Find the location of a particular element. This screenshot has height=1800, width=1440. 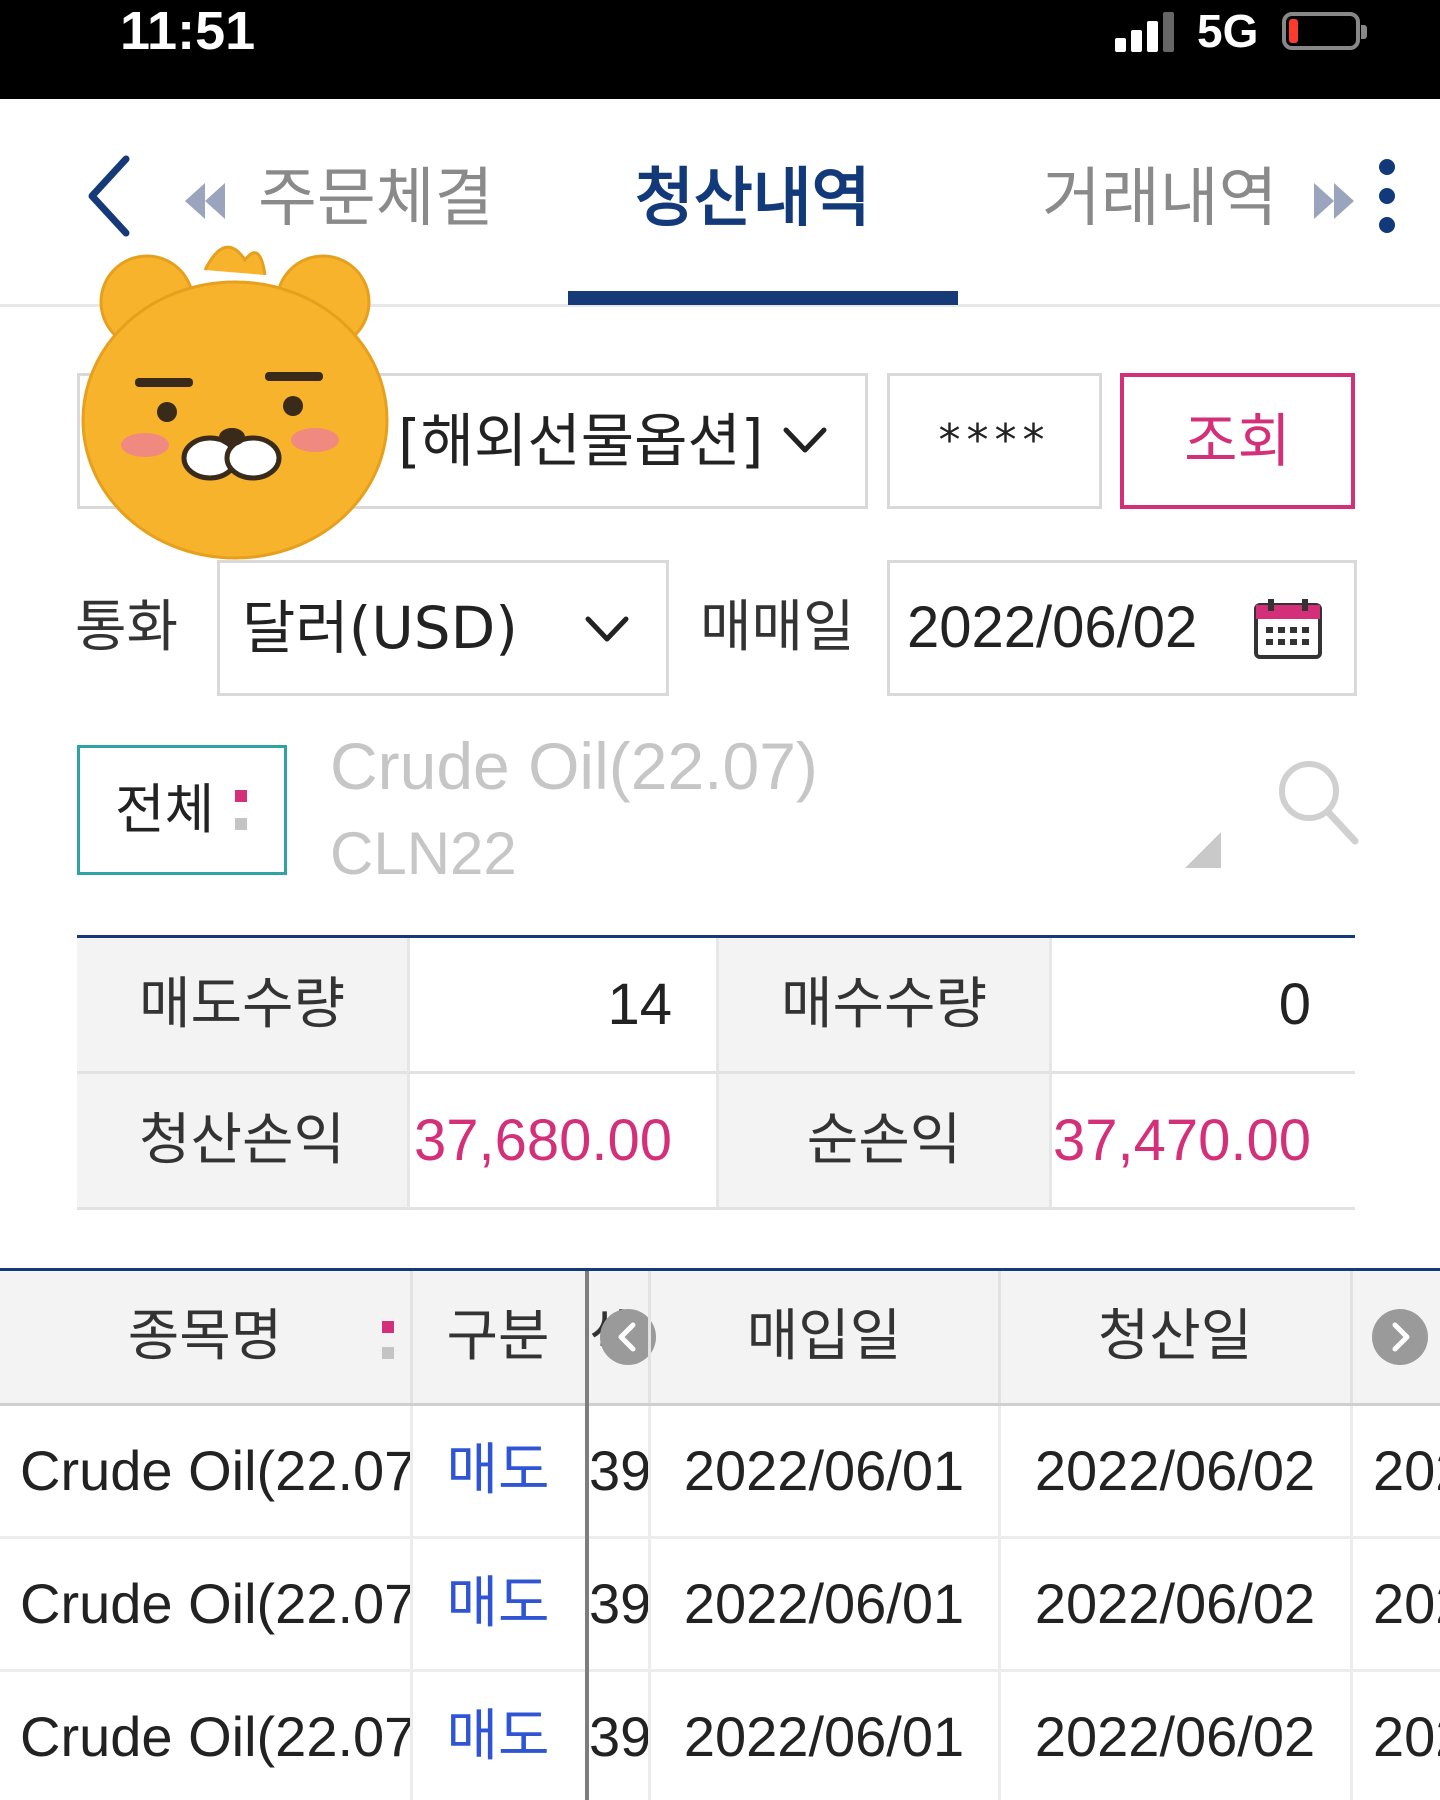

tab-transaction-history: 거래내역 is located at coordinates (1160, 199).